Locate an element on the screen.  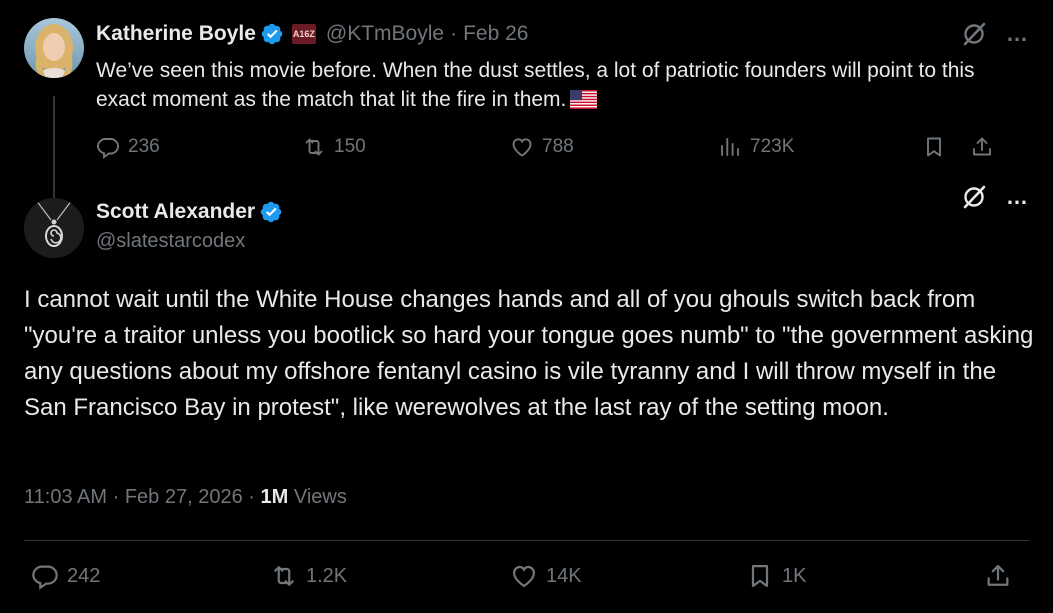
reply-count: 242 is located at coordinates (84, 575).